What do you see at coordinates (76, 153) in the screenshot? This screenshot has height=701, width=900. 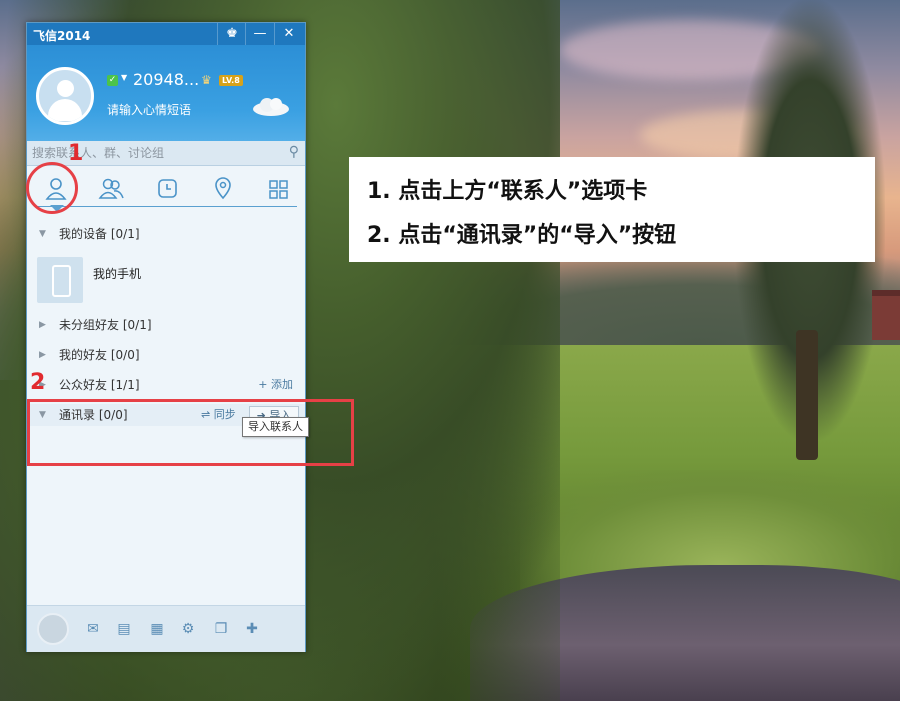 I see `annotation-number-1: 1` at bounding box center [76, 153].